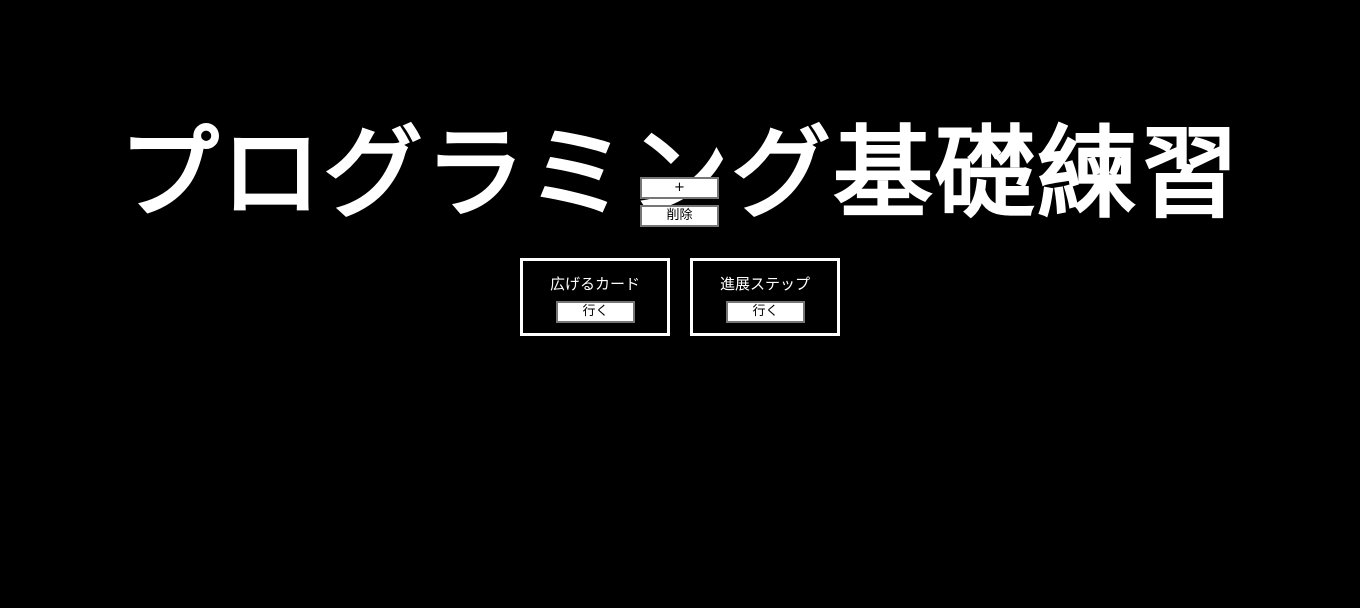 Image resolution: width=1360 pixels, height=608 pixels. What do you see at coordinates (765, 297) in the screenshot?
I see `card-progress-steps: 進展ステップ 行く` at bounding box center [765, 297].